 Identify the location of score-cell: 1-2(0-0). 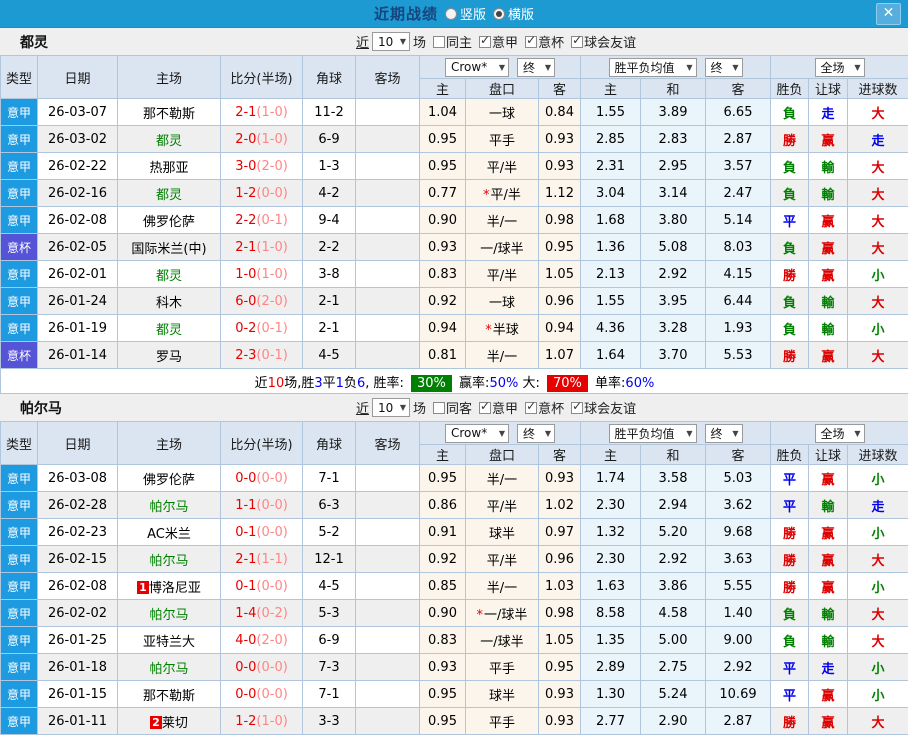
(261, 193).